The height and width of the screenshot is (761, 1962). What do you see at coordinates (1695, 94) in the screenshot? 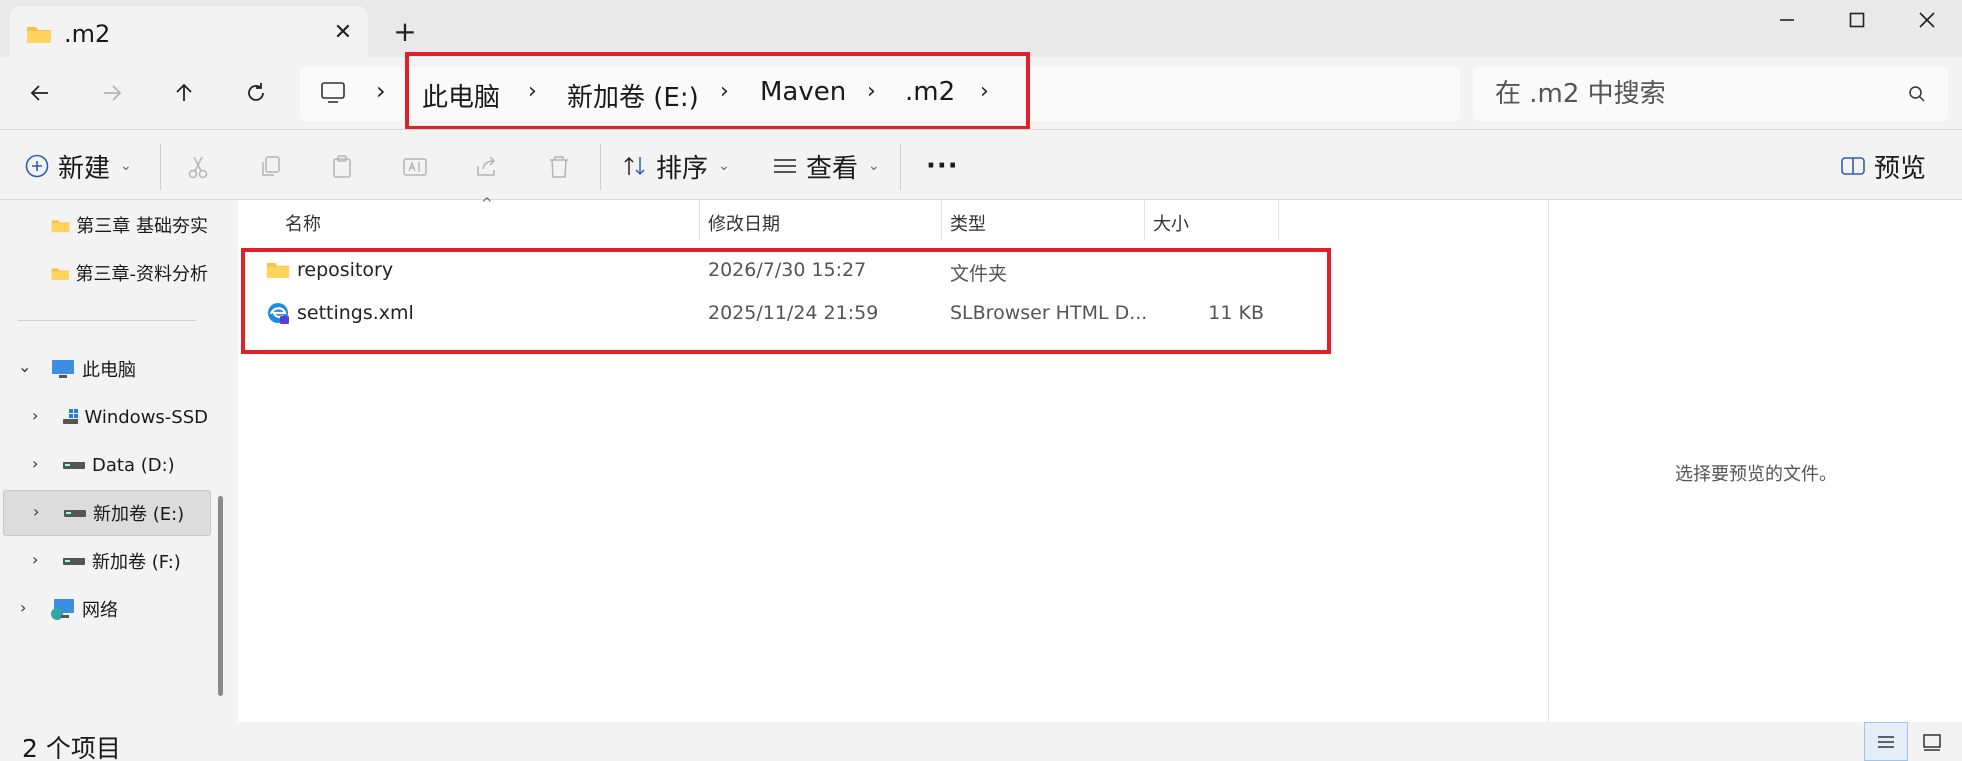
I see `search-input` at bounding box center [1695, 94].